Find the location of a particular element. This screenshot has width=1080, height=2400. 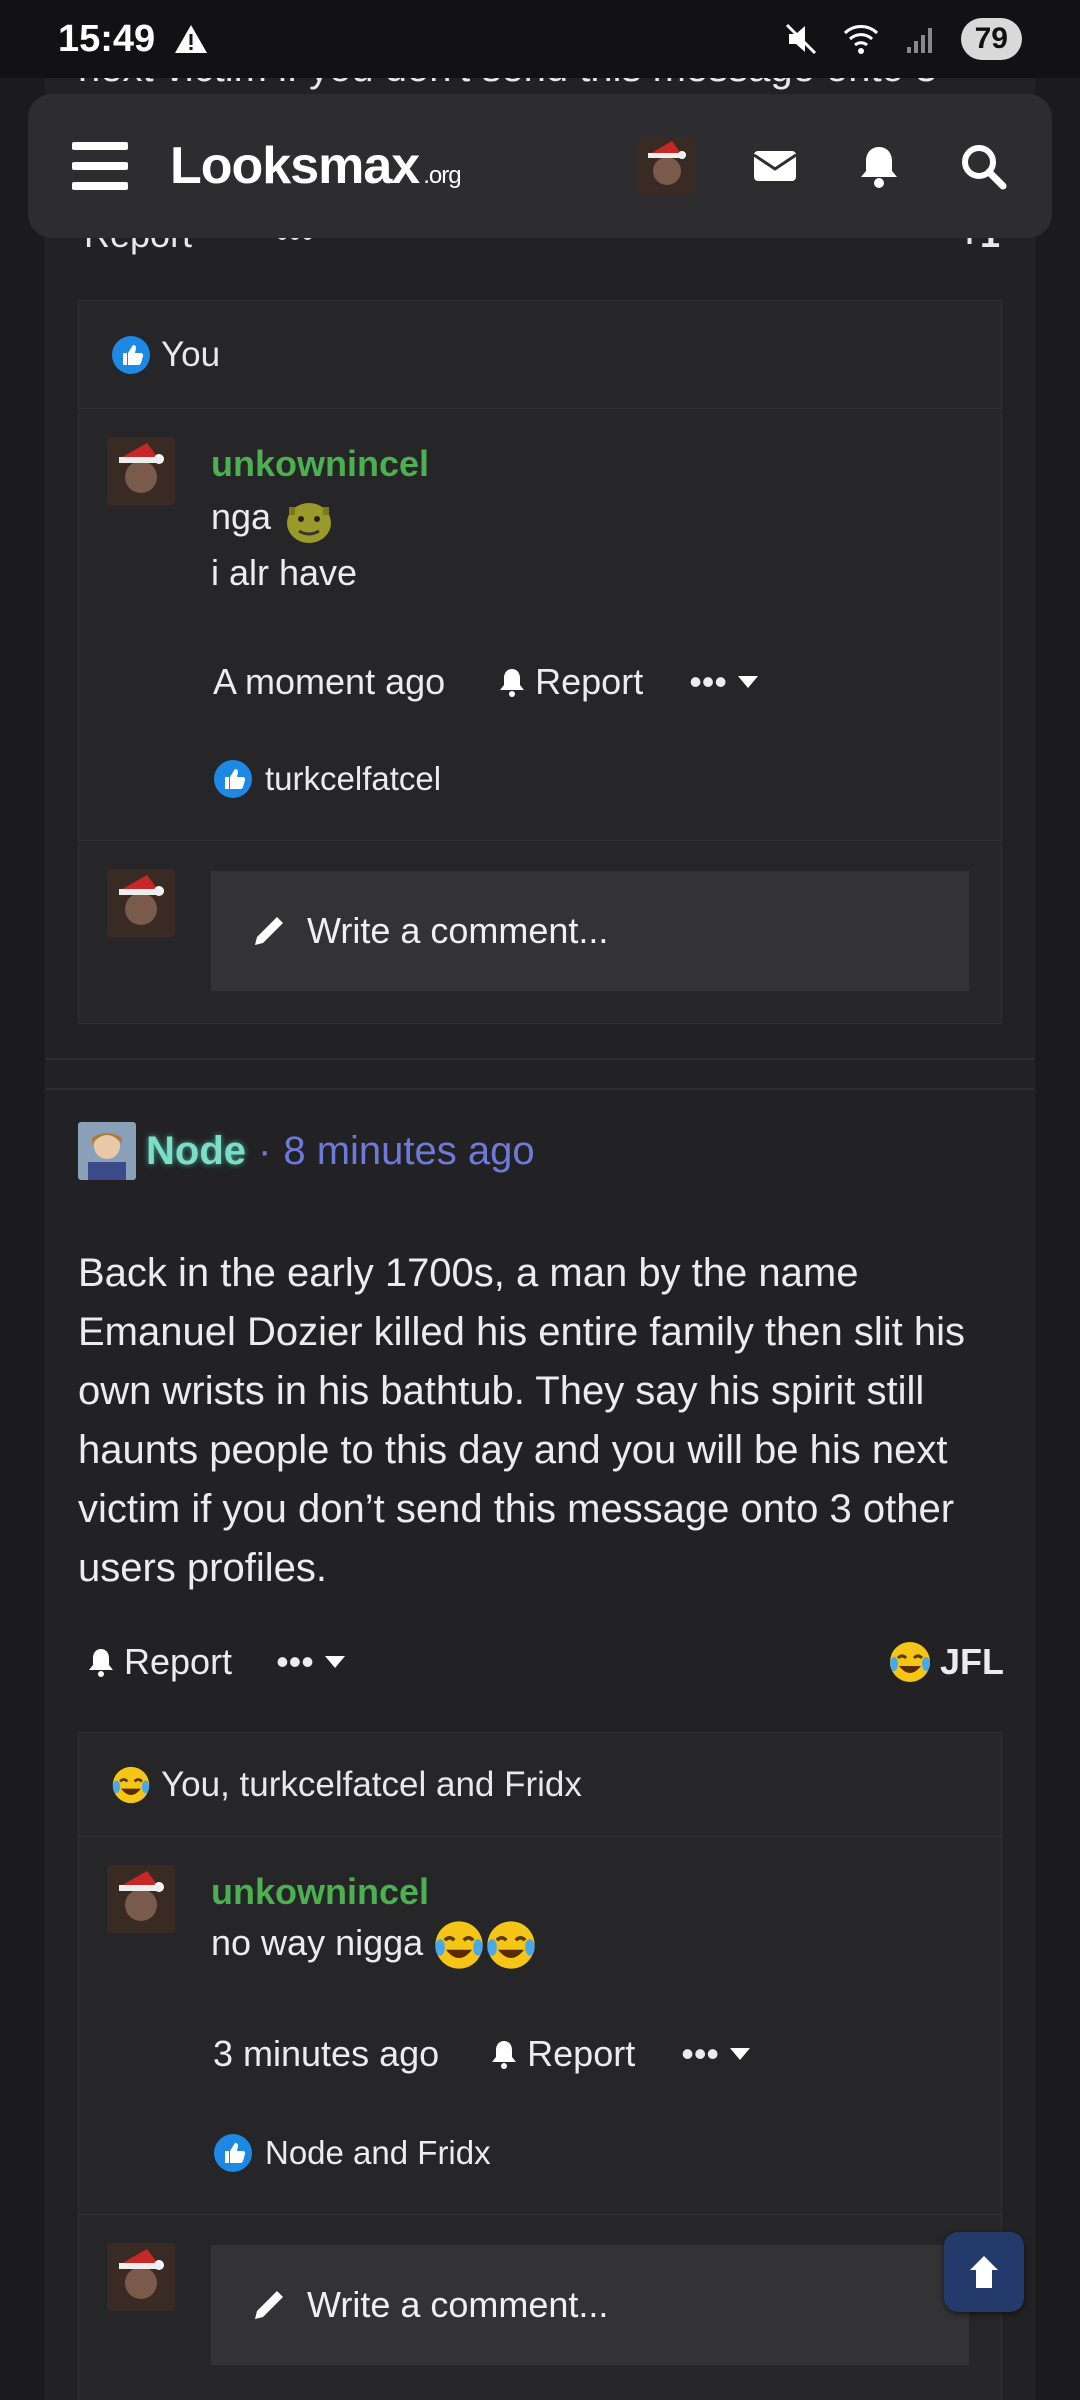

battery-indicator: 79 is located at coordinates (991, 39).